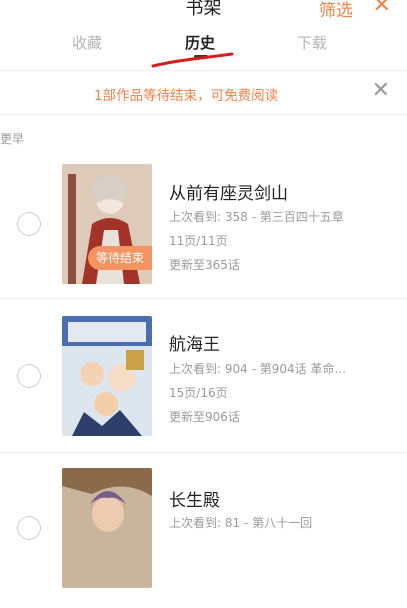  Describe the element at coordinates (186, 96) in the screenshot. I see `notice-text: 1部作品等待结束，可免费阅读` at that location.